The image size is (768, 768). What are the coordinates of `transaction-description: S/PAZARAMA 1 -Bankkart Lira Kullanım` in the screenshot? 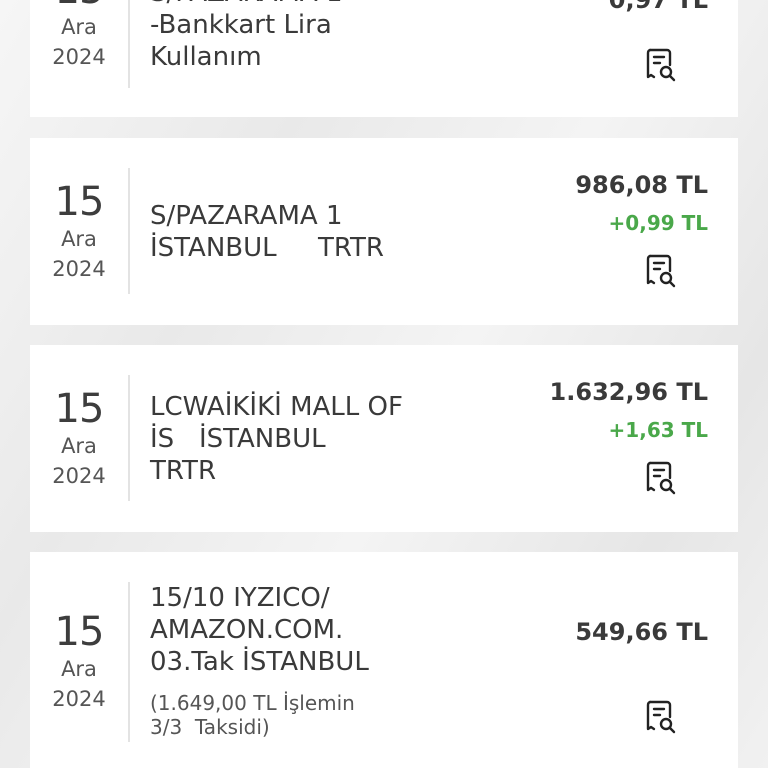 It's located at (246, 36).